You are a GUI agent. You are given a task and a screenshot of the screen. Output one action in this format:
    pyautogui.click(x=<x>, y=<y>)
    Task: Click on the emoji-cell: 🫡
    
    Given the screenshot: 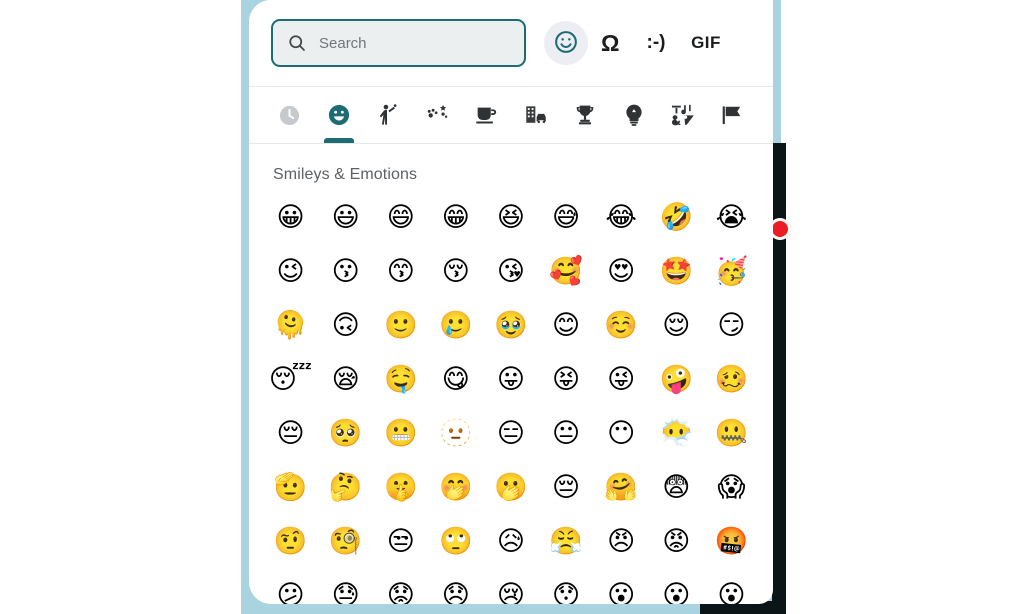 What is the action you would take?
    pyautogui.click(x=290, y=487)
    